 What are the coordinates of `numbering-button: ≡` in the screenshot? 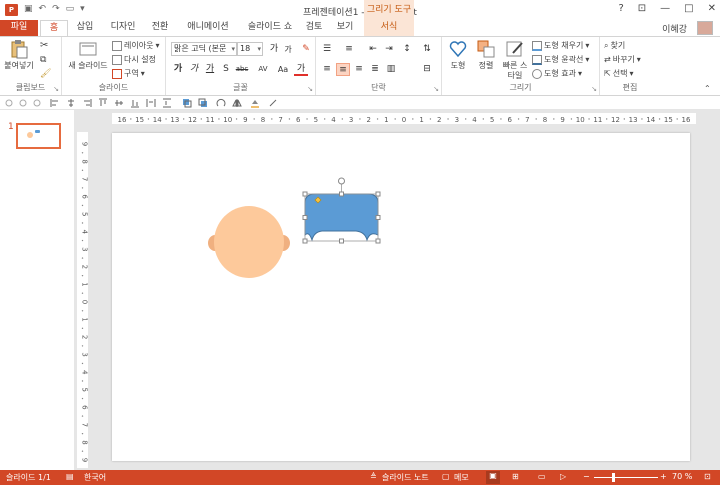 It's located at (349, 49).